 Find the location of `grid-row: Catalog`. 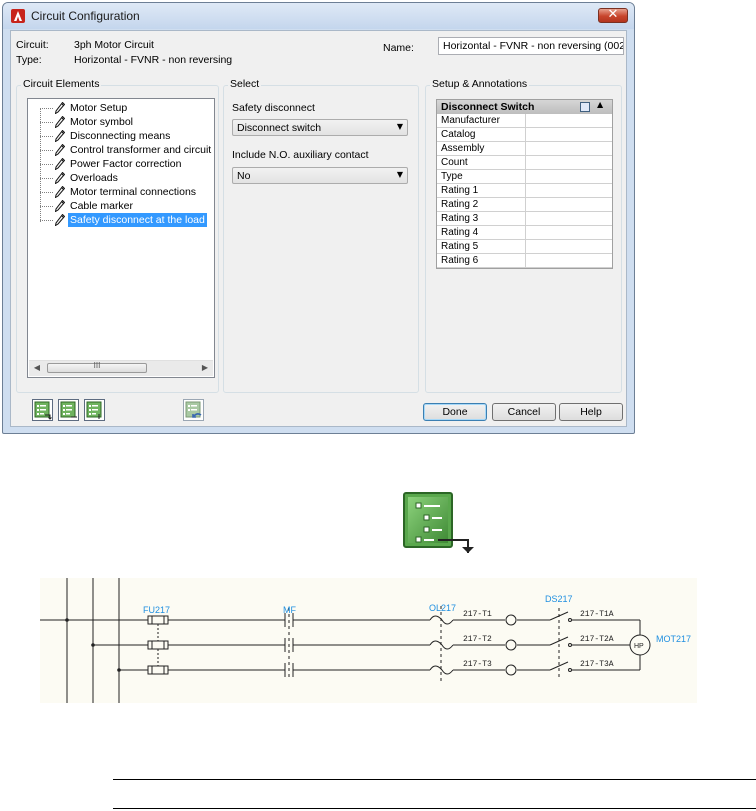

grid-row: Catalog is located at coordinates (524, 135).